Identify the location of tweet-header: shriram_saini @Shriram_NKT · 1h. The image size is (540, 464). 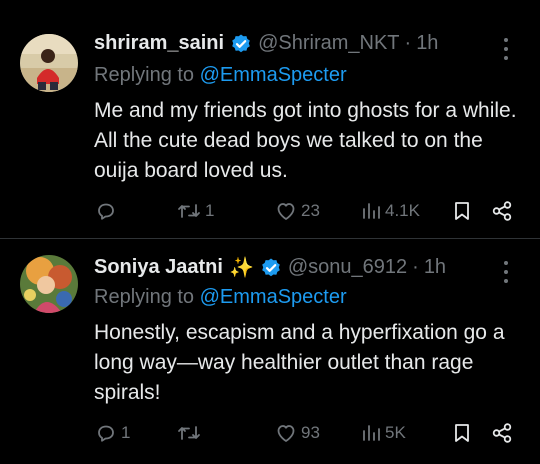
(294, 43).